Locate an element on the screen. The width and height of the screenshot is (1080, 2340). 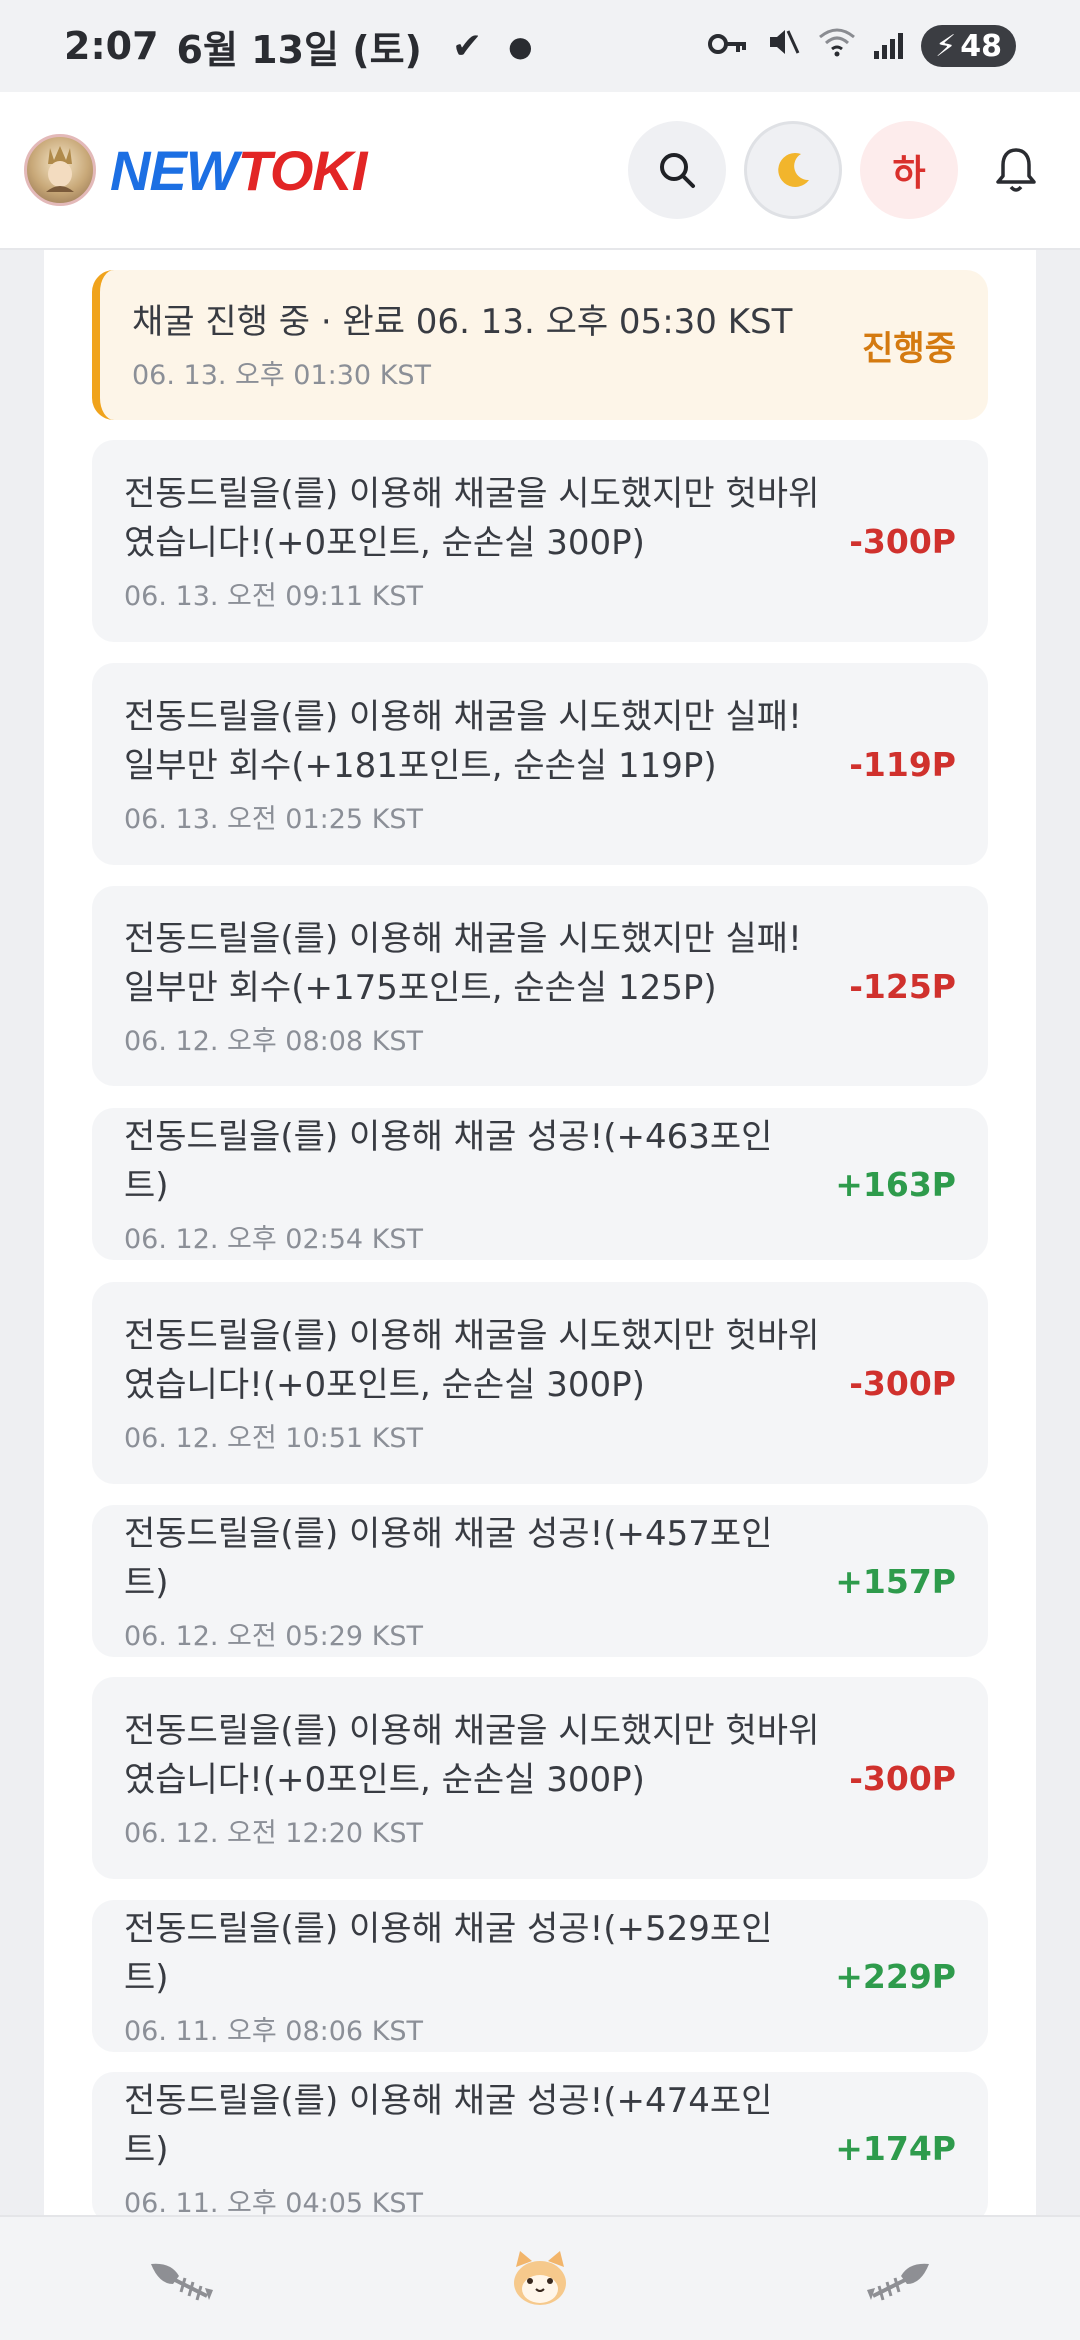
log-item-timestamp: 06. 13. 오전 01:25 KST is located at coordinates (274, 819).